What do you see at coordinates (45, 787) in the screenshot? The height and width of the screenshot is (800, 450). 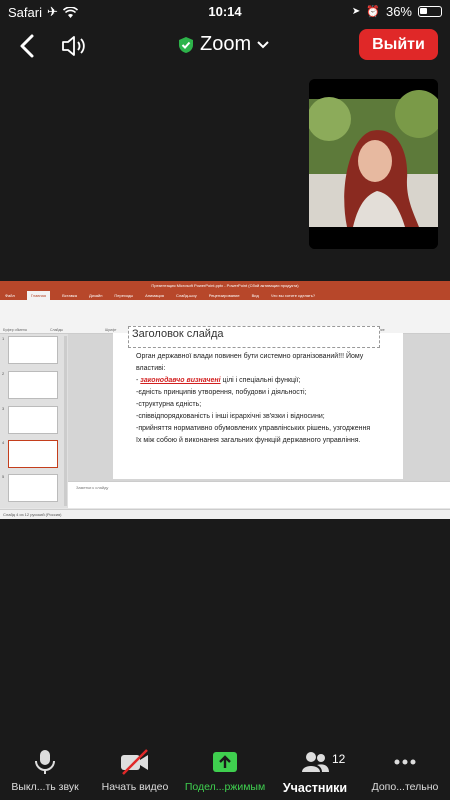 I see `mute-label: Выкл...ть звук` at bounding box center [45, 787].